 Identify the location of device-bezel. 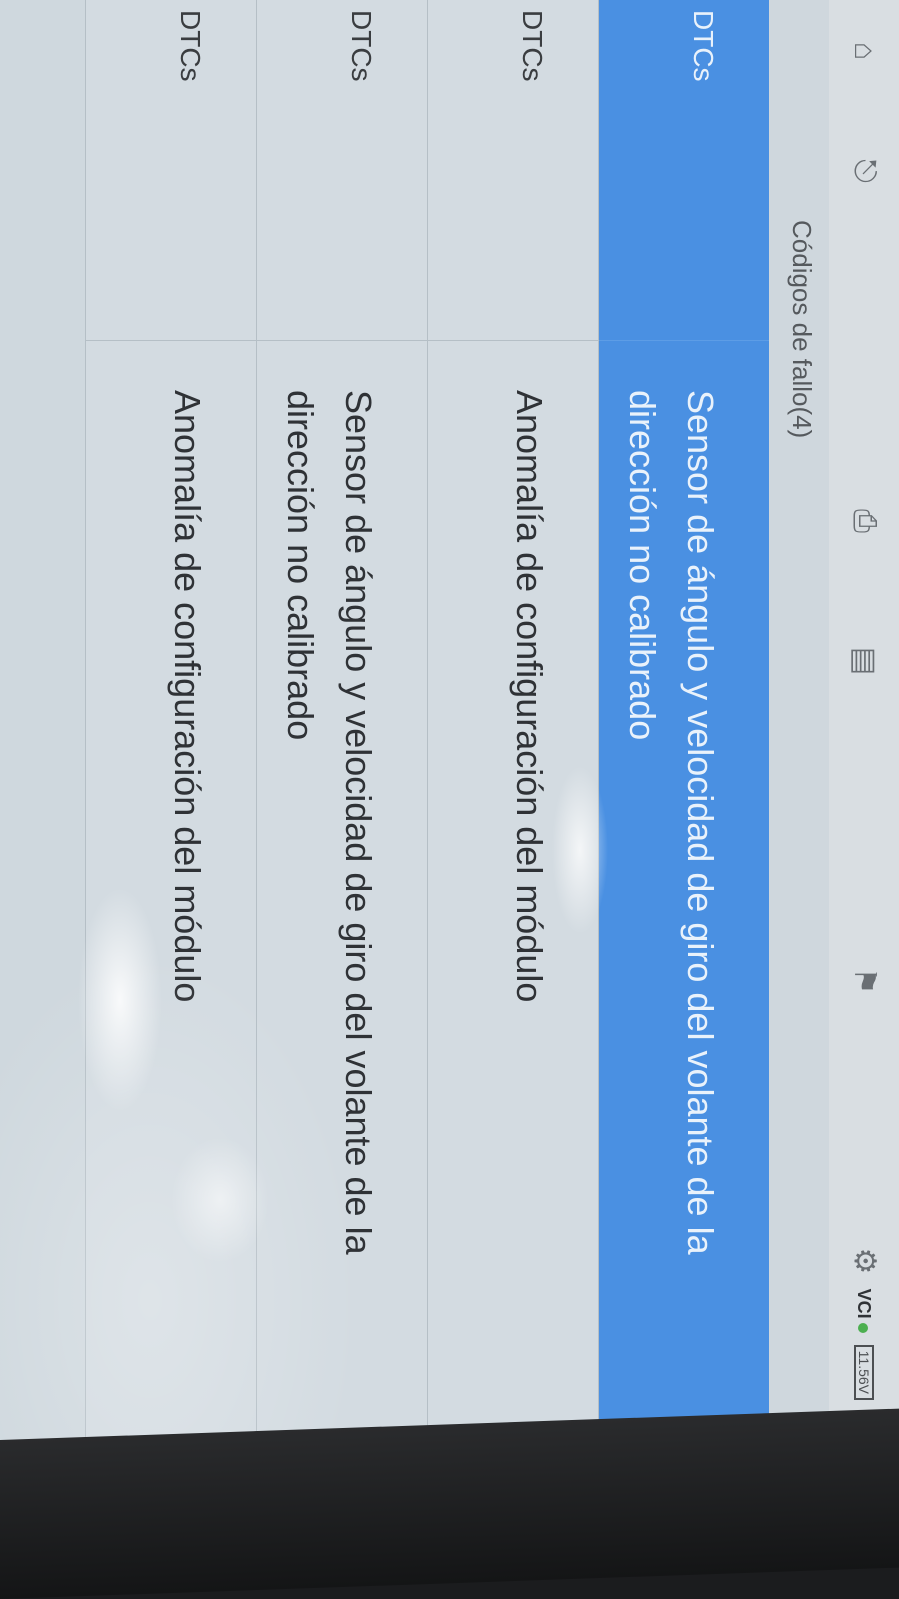
(449, 1503).